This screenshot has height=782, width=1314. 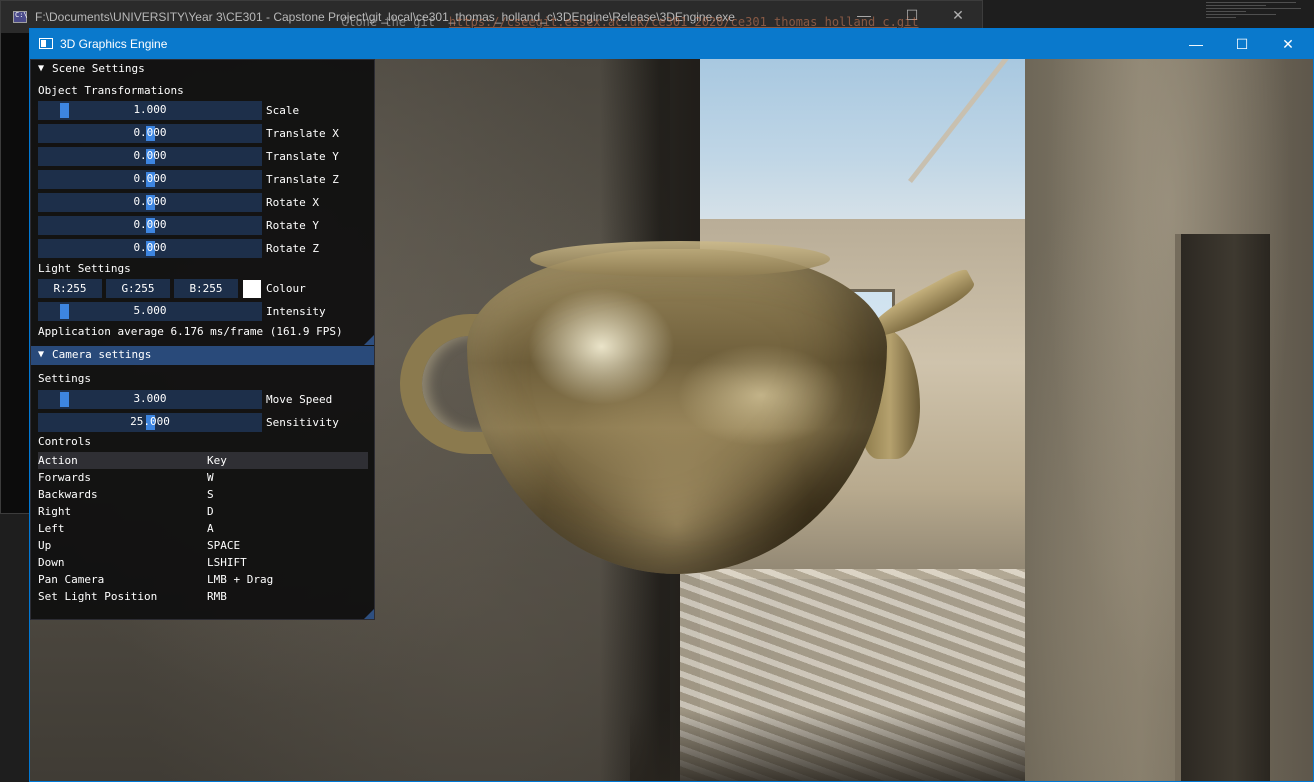 What do you see at coordinates (292, 225) in the screenshot?
I see `transform-slider-label: Rotate Y` at bounding box center [292, 225].